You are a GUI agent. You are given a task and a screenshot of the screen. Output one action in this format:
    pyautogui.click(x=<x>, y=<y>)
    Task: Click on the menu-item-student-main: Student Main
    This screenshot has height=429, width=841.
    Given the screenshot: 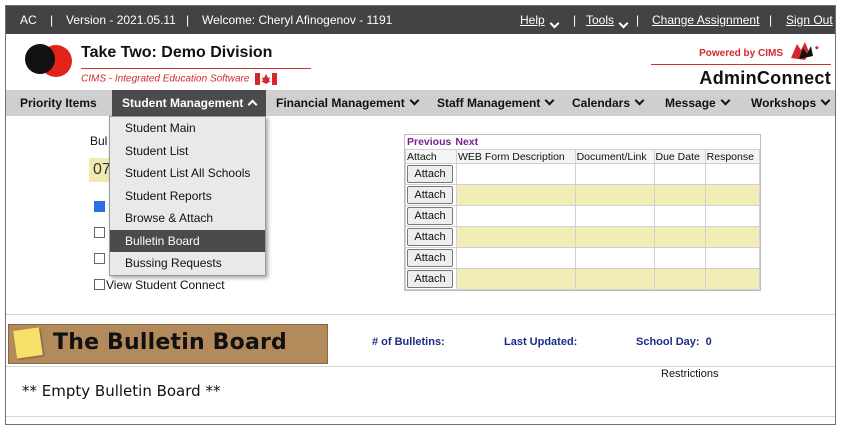 What is the action you would take?
    pyautogui.click(x=187, y=128)
    